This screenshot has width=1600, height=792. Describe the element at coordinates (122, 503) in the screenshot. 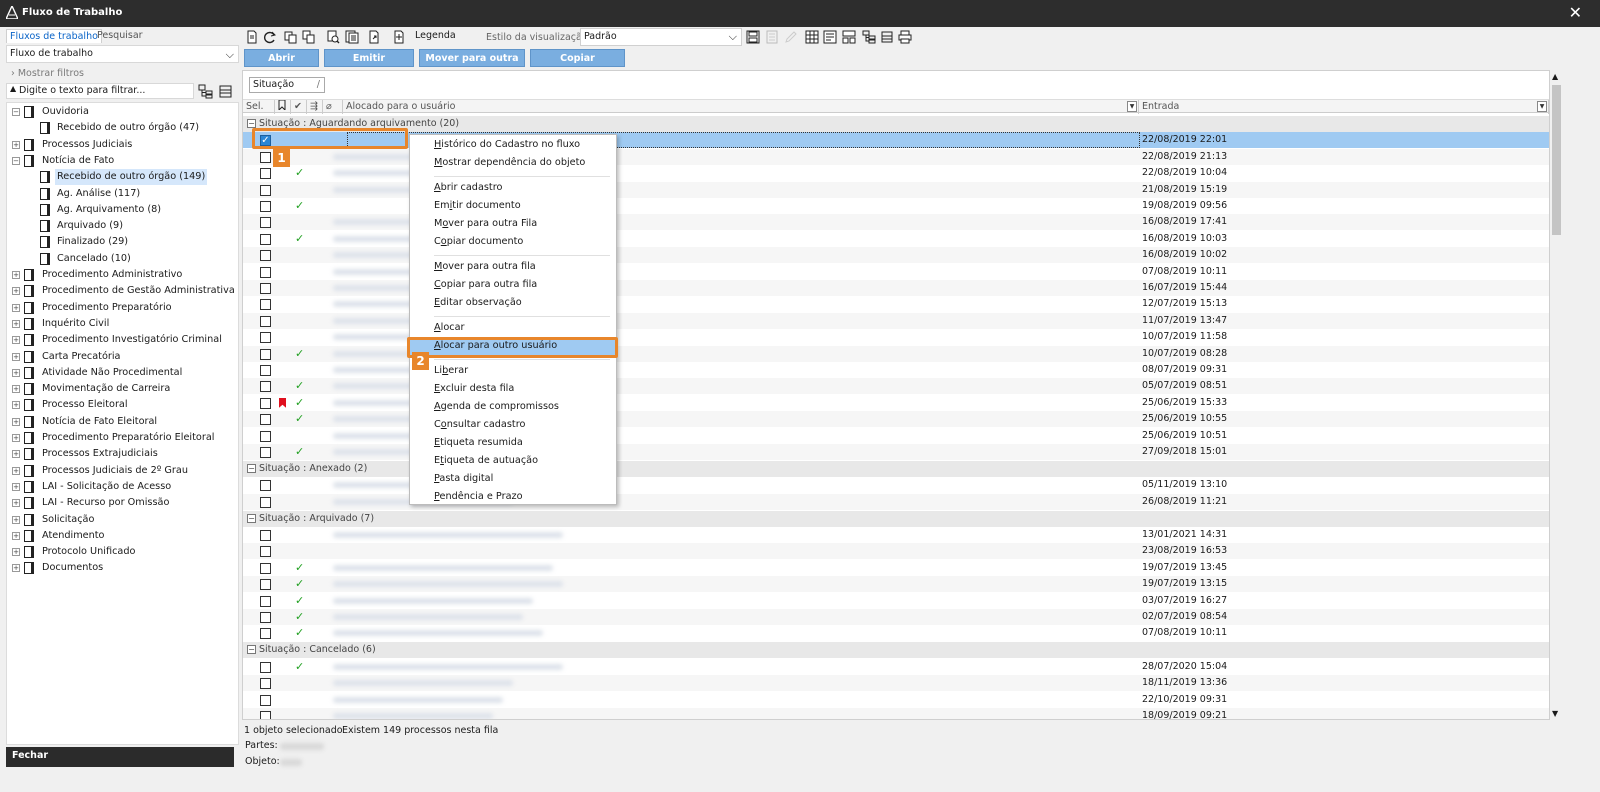

I see `tree-node: + LAI - Recurso por Omissão` at that location.